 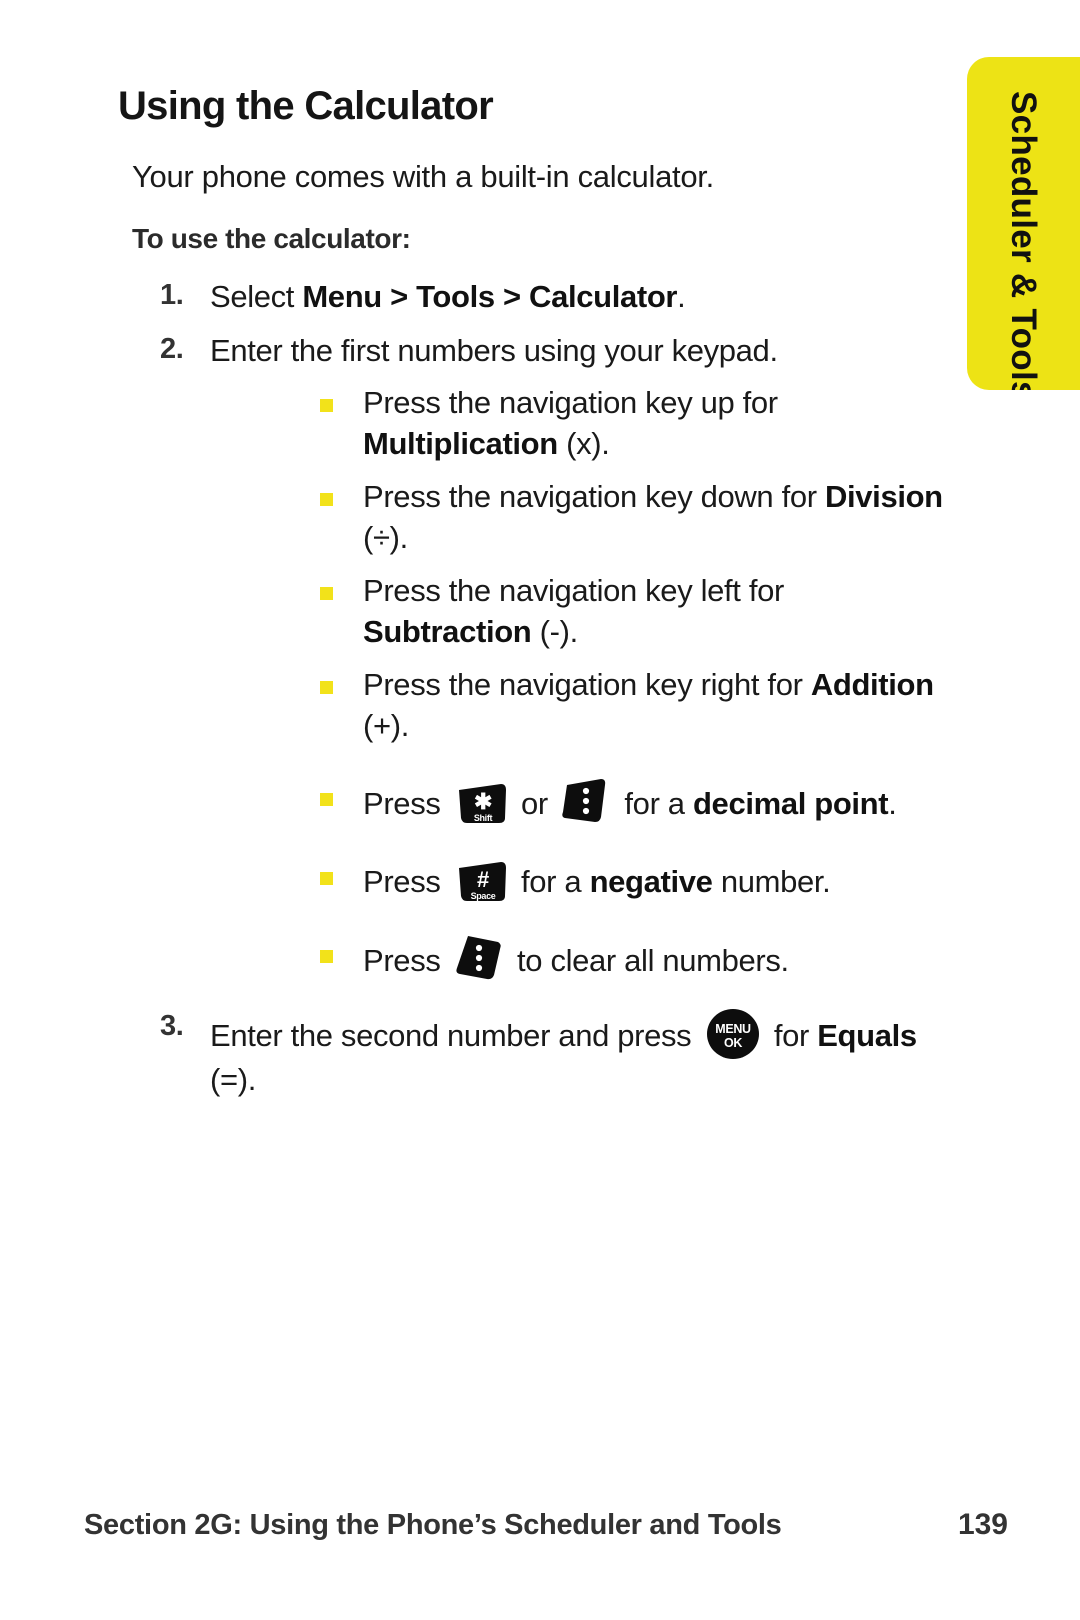 I want to click on svg-text: MENU, so click(x=733, y=1029).